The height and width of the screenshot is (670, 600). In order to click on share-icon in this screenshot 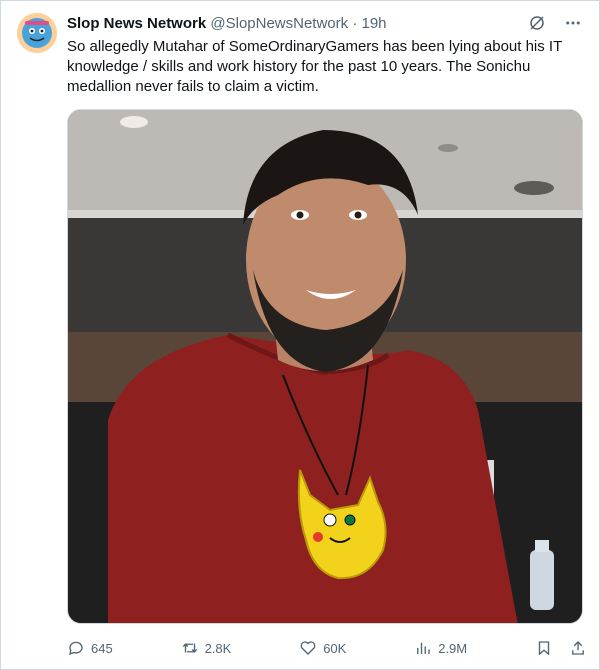, I will do `click(578, 648)`.